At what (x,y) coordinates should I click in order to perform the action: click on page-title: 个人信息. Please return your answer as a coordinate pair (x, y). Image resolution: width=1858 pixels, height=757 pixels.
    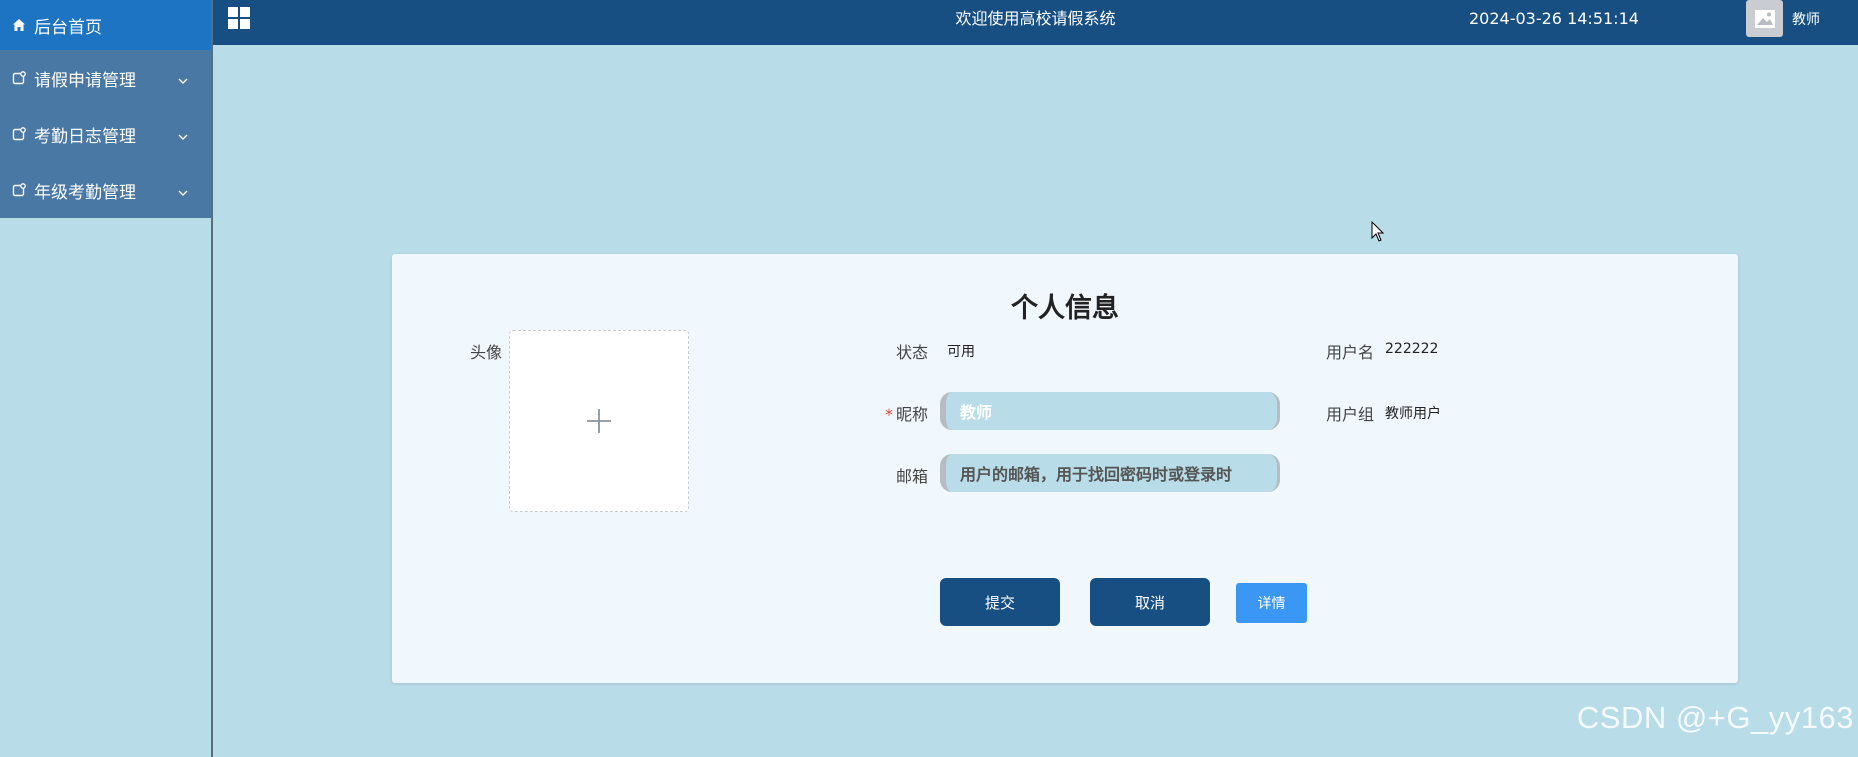
    Looking at the image, I should click on (1065, 308).